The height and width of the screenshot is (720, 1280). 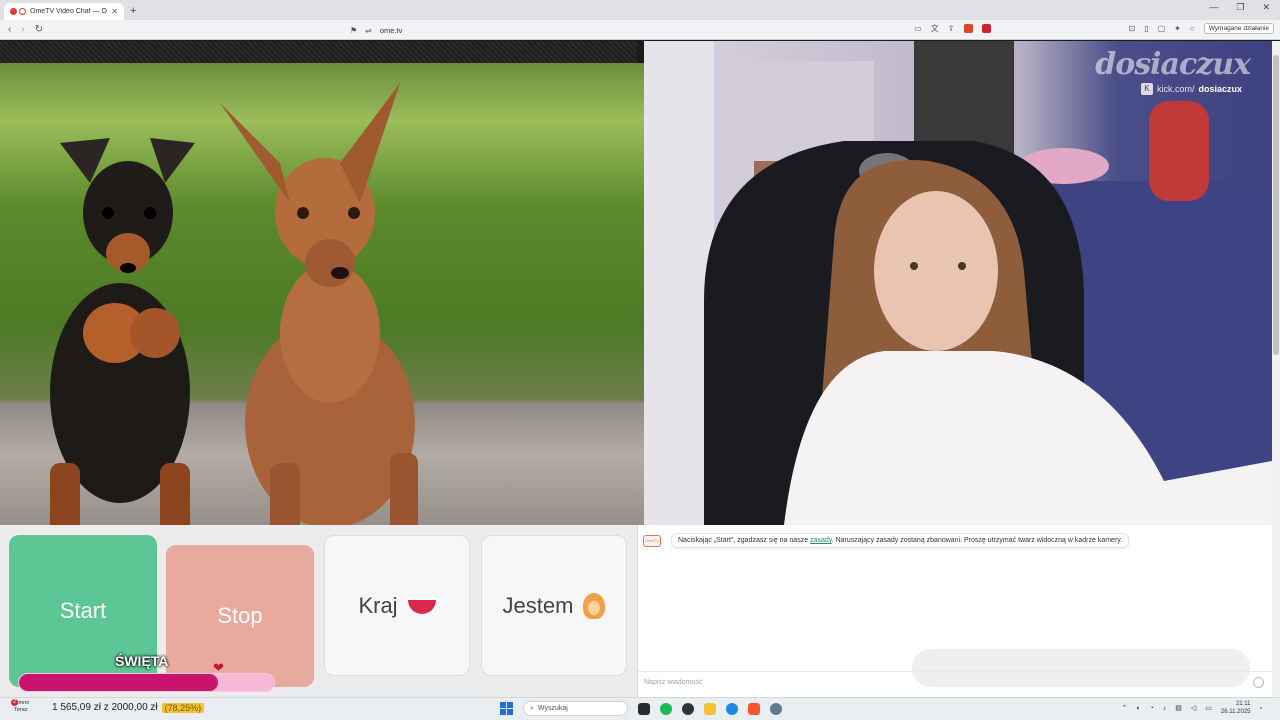 What do you see at coordinates (1243, 704) in the screenshot?
I see `clock-time: 21:11` at bounding box center [1243, 704].